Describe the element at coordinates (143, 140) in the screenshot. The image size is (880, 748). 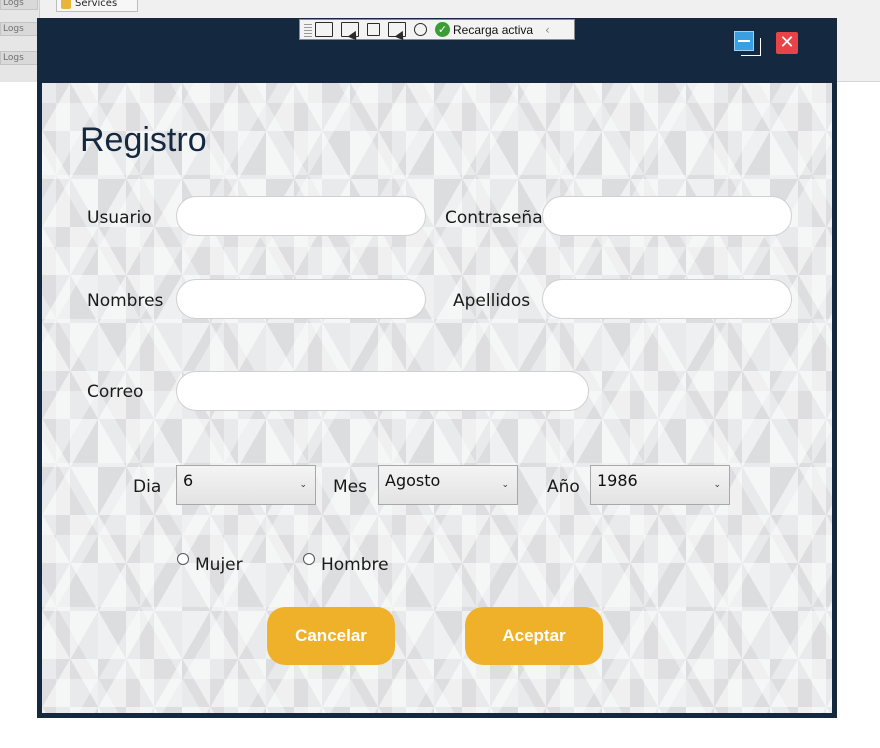
I see `page-title: Registro` at that location.